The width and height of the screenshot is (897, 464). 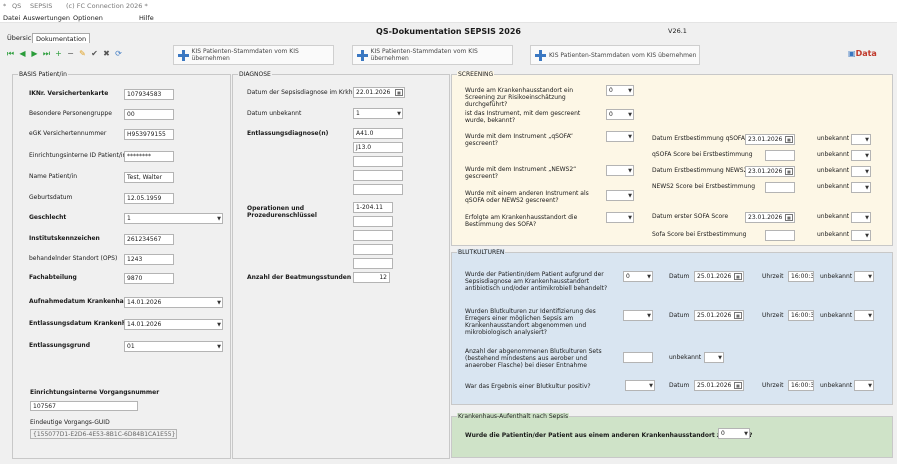 I want to click on edit-icon: ✎, so click(x=82, y=53).